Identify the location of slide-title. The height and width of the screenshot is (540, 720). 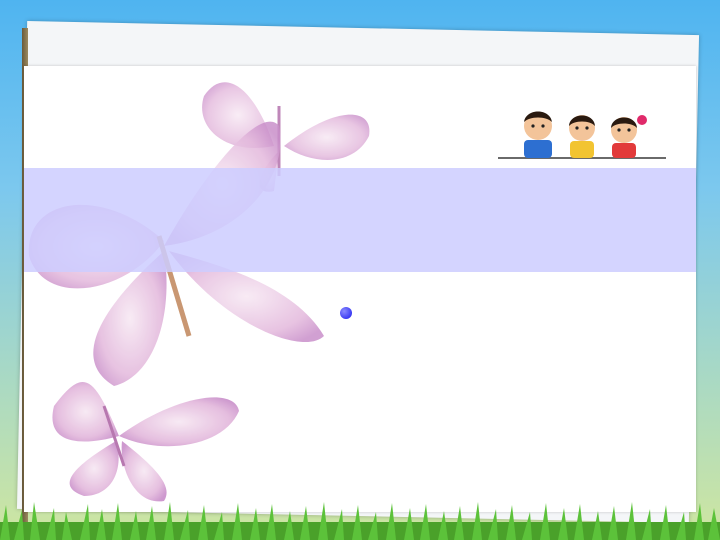
(510, 215).